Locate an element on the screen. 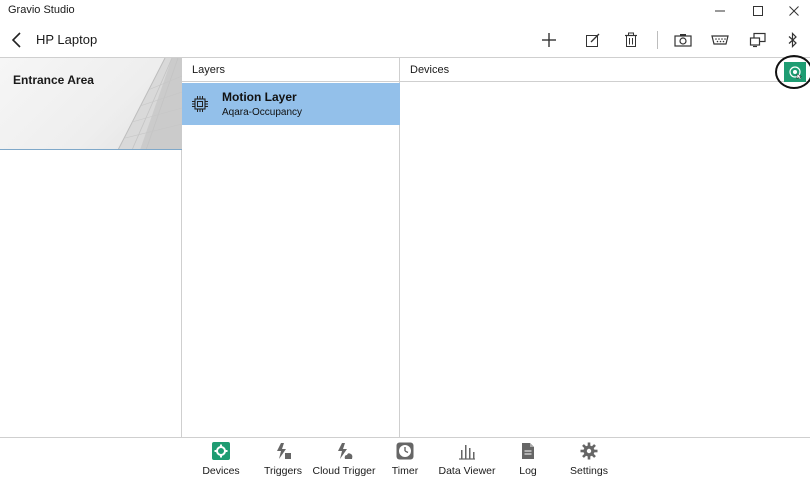  nav-devices: Devices is located at coordinates (221, 460).